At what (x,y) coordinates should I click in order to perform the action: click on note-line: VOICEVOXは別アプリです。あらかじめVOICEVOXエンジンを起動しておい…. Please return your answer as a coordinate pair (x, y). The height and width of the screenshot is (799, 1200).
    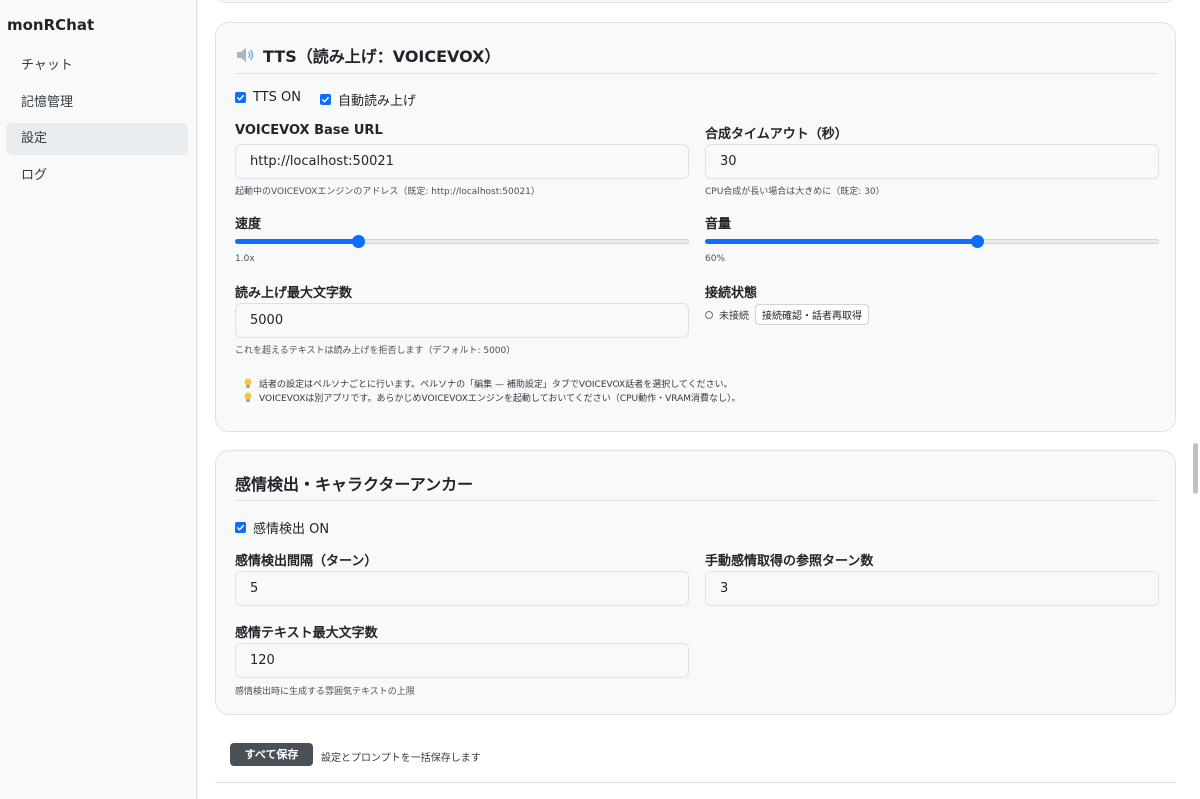
    Looking at the image, I should click on (492, 397).